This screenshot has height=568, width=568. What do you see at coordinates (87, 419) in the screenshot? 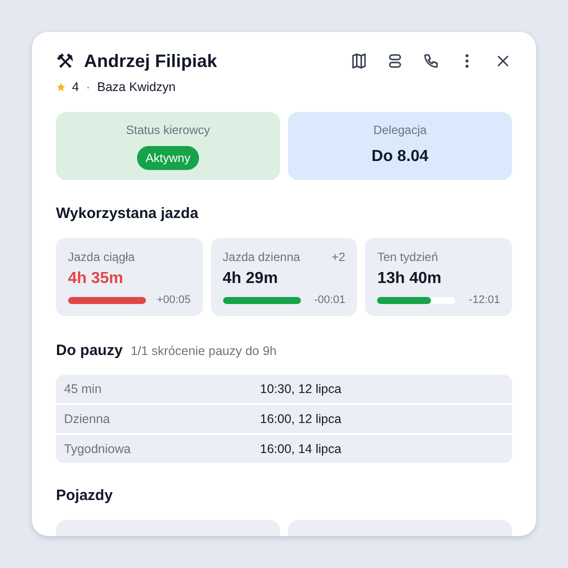
I see `table-cell-text: Dzienna` at bounding box center [87, 419].